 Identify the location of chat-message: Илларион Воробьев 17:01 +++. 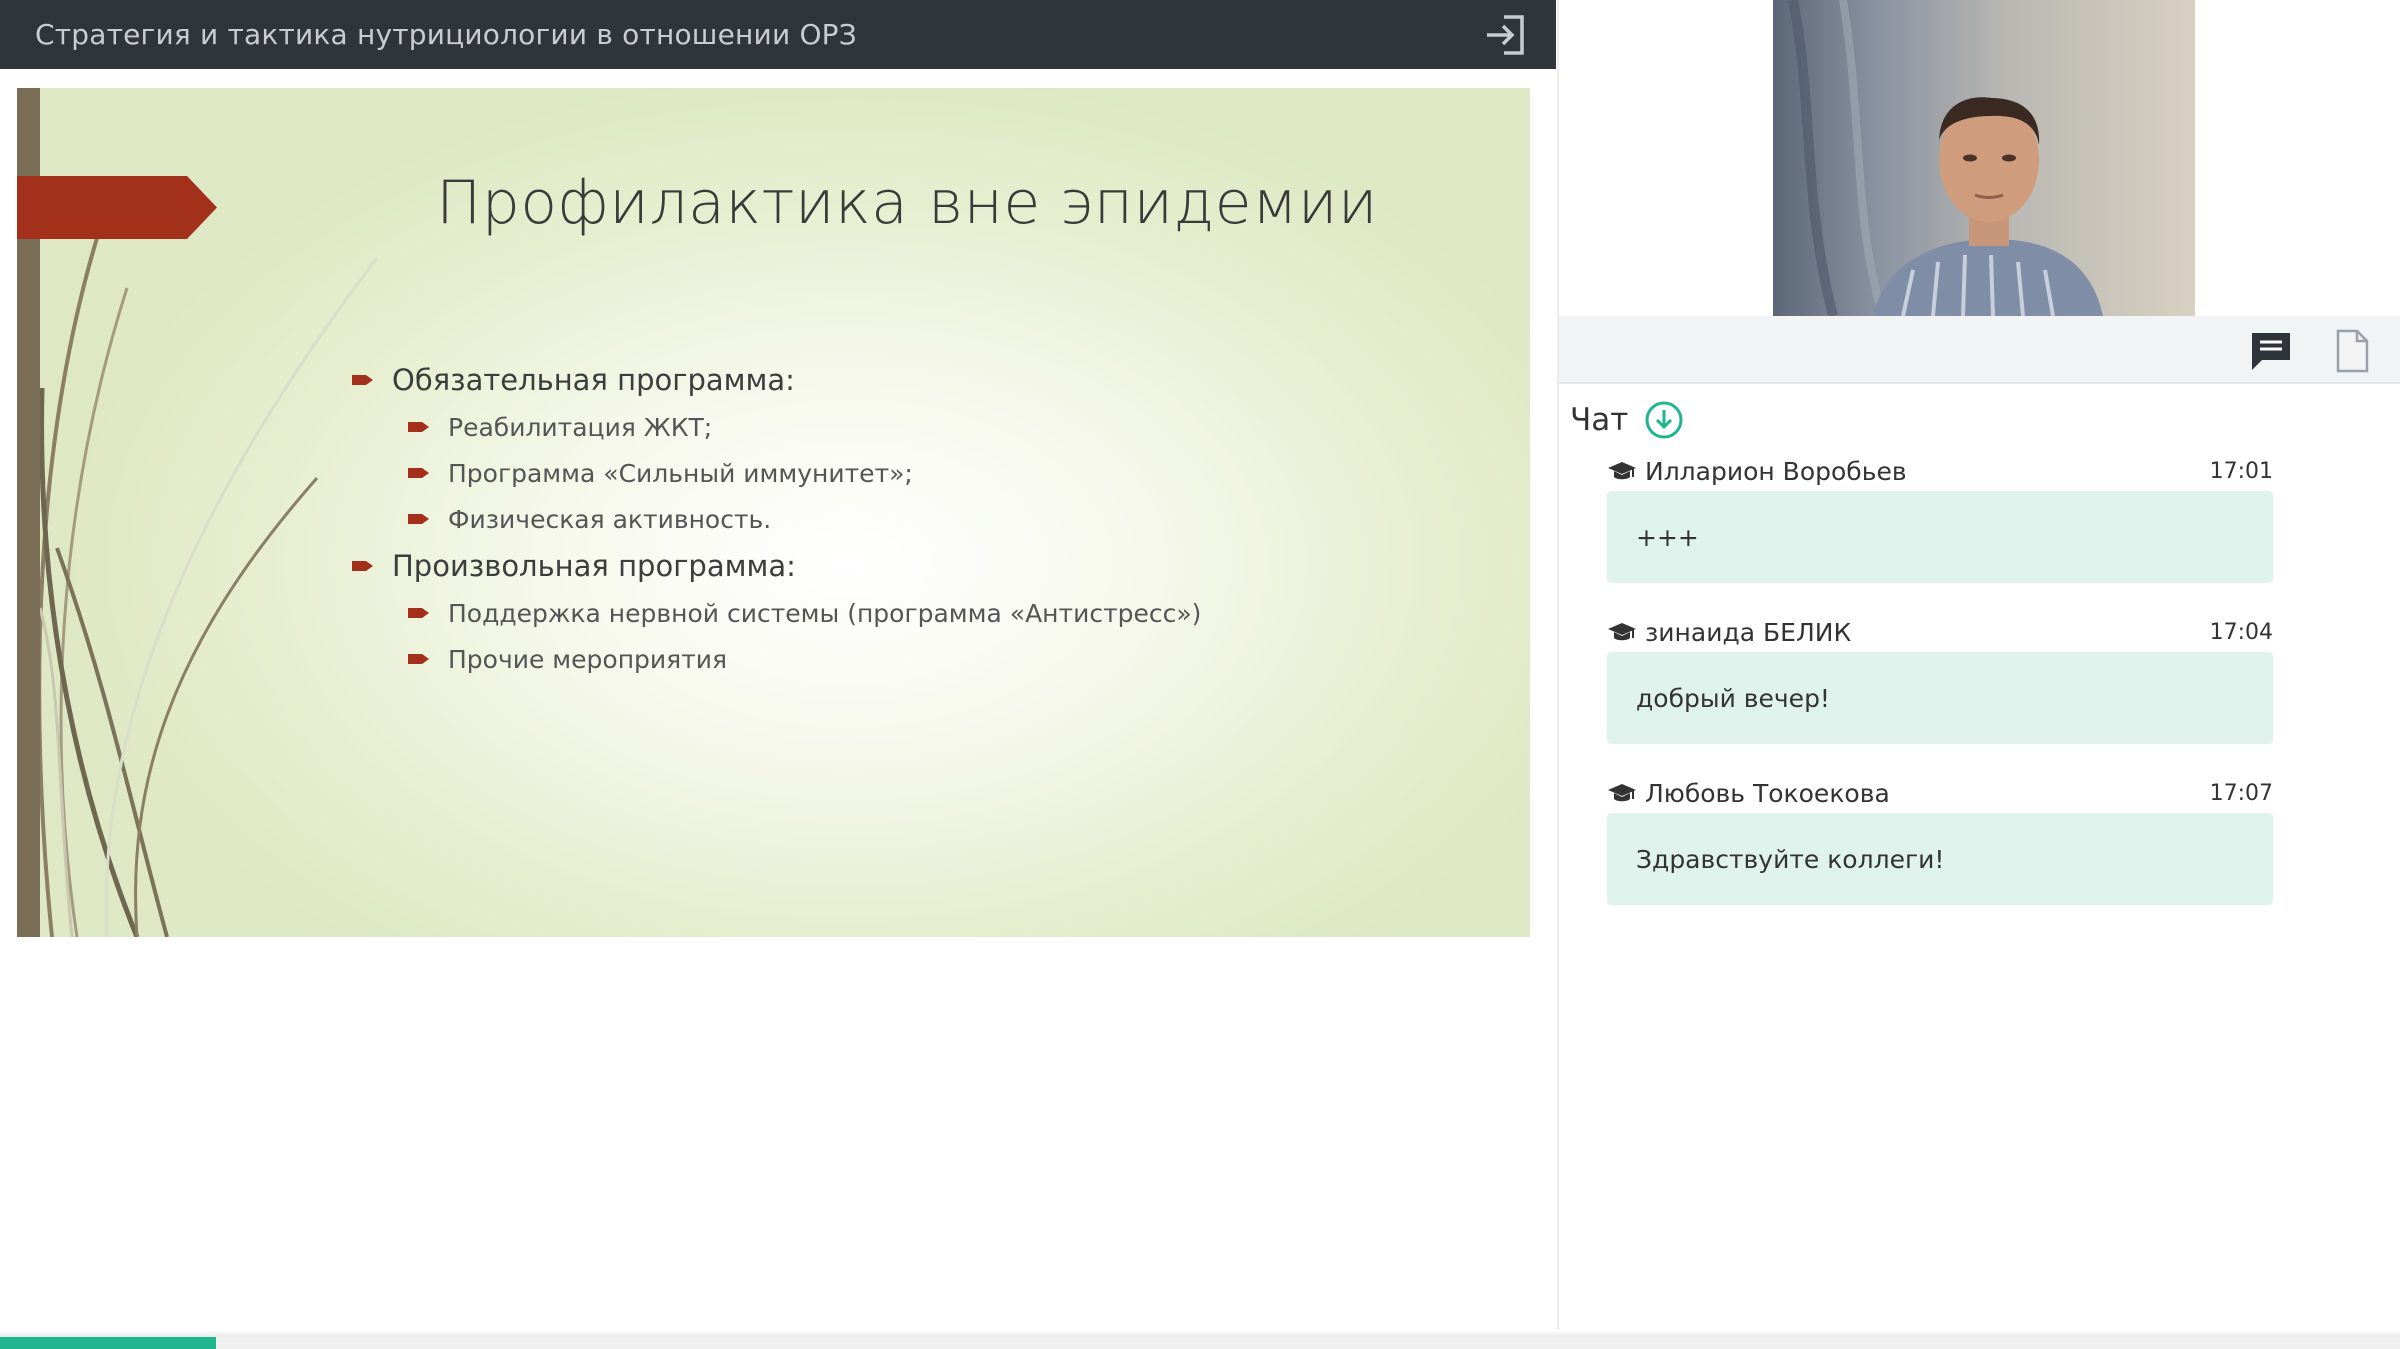
(1940, 517).